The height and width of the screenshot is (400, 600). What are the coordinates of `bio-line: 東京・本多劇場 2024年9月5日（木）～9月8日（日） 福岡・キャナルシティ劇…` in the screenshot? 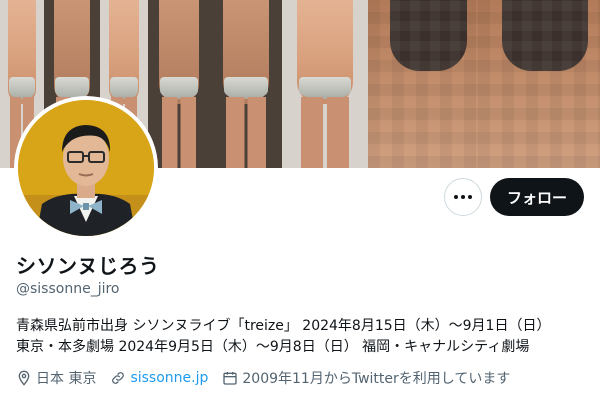 It's located at (273, 347).